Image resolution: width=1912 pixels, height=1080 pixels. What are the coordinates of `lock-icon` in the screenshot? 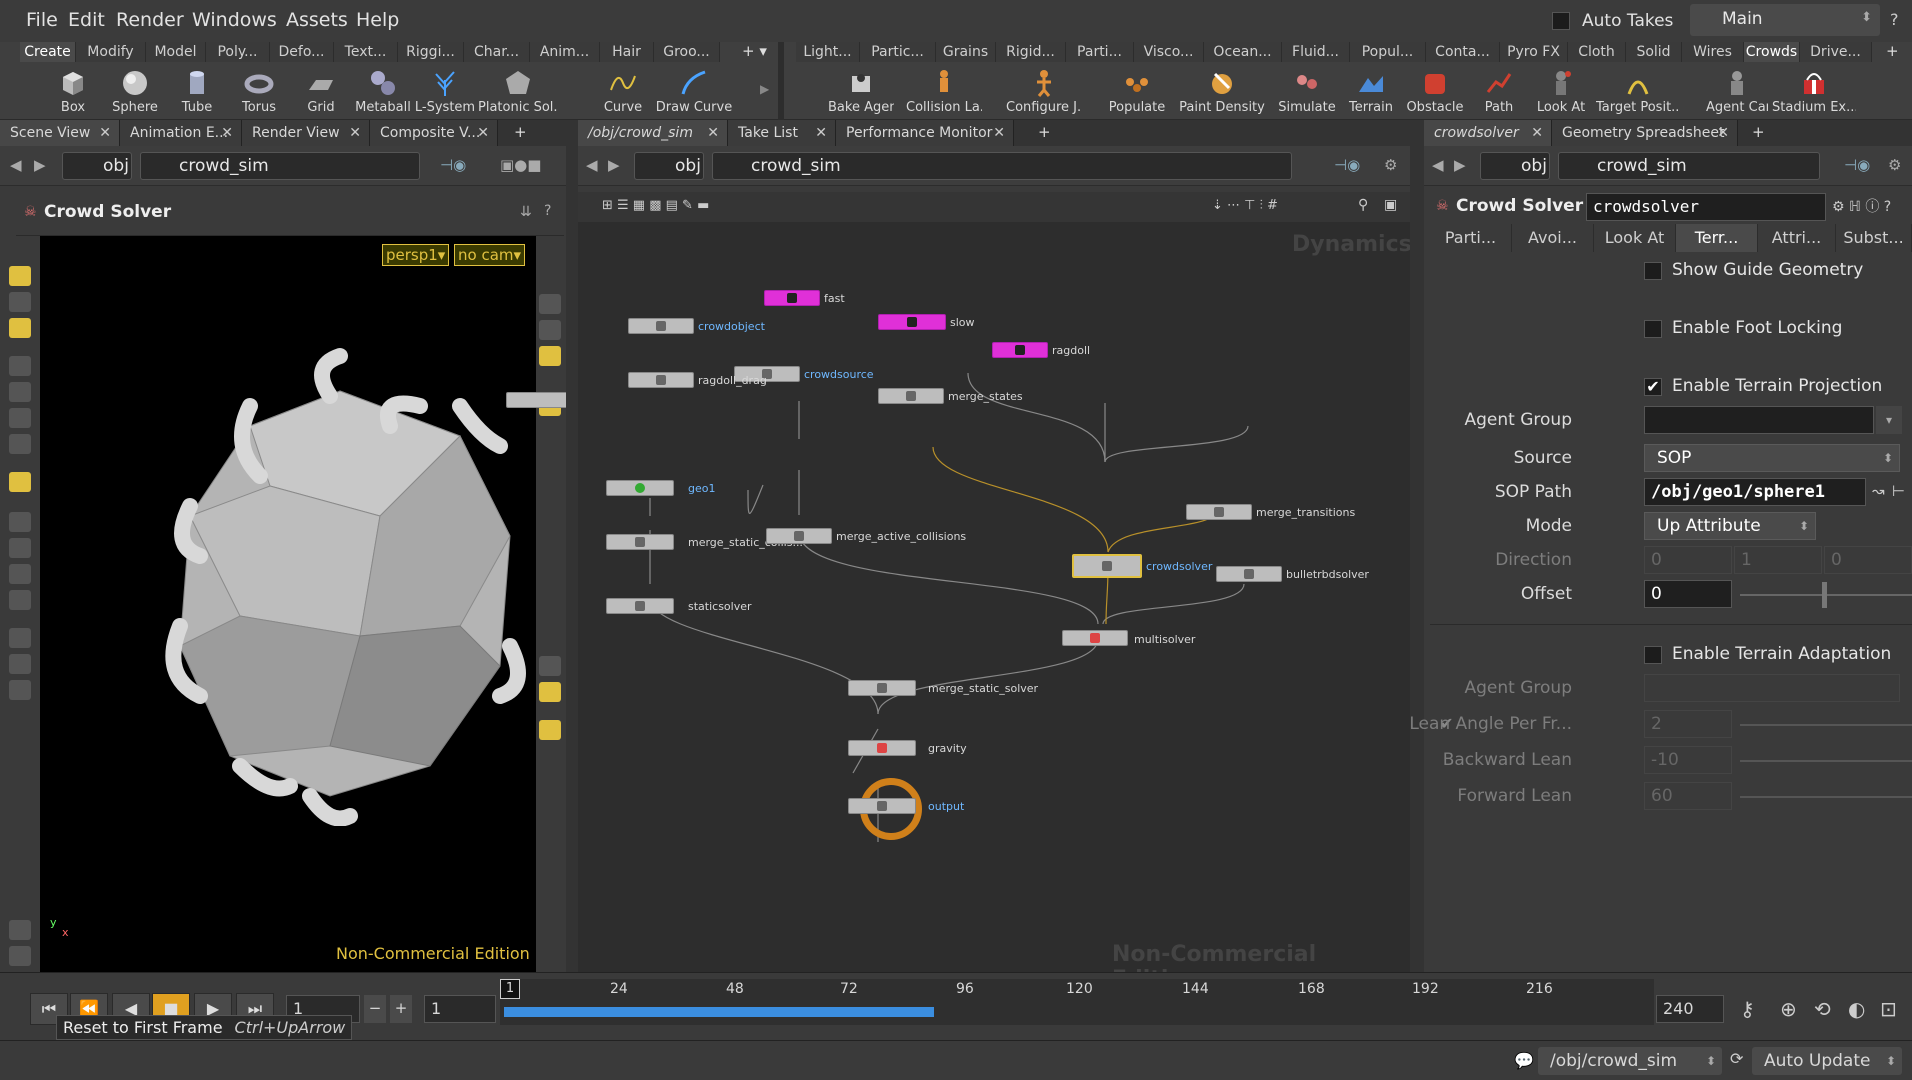 It's located at (550, 304).